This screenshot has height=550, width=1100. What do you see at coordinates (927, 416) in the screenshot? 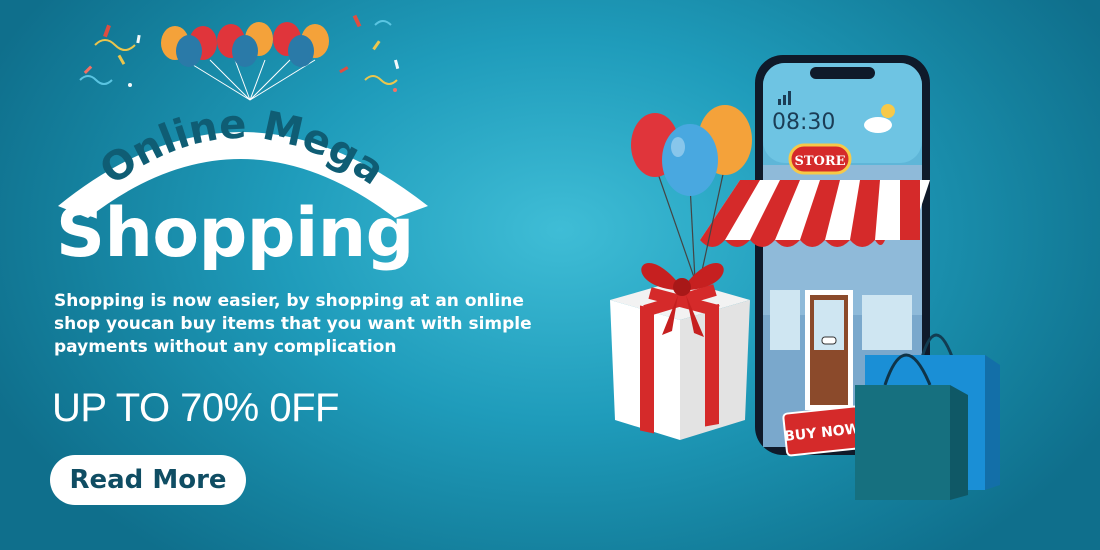
I see `shopping-bag-icon` at bounding box center [927, 416].